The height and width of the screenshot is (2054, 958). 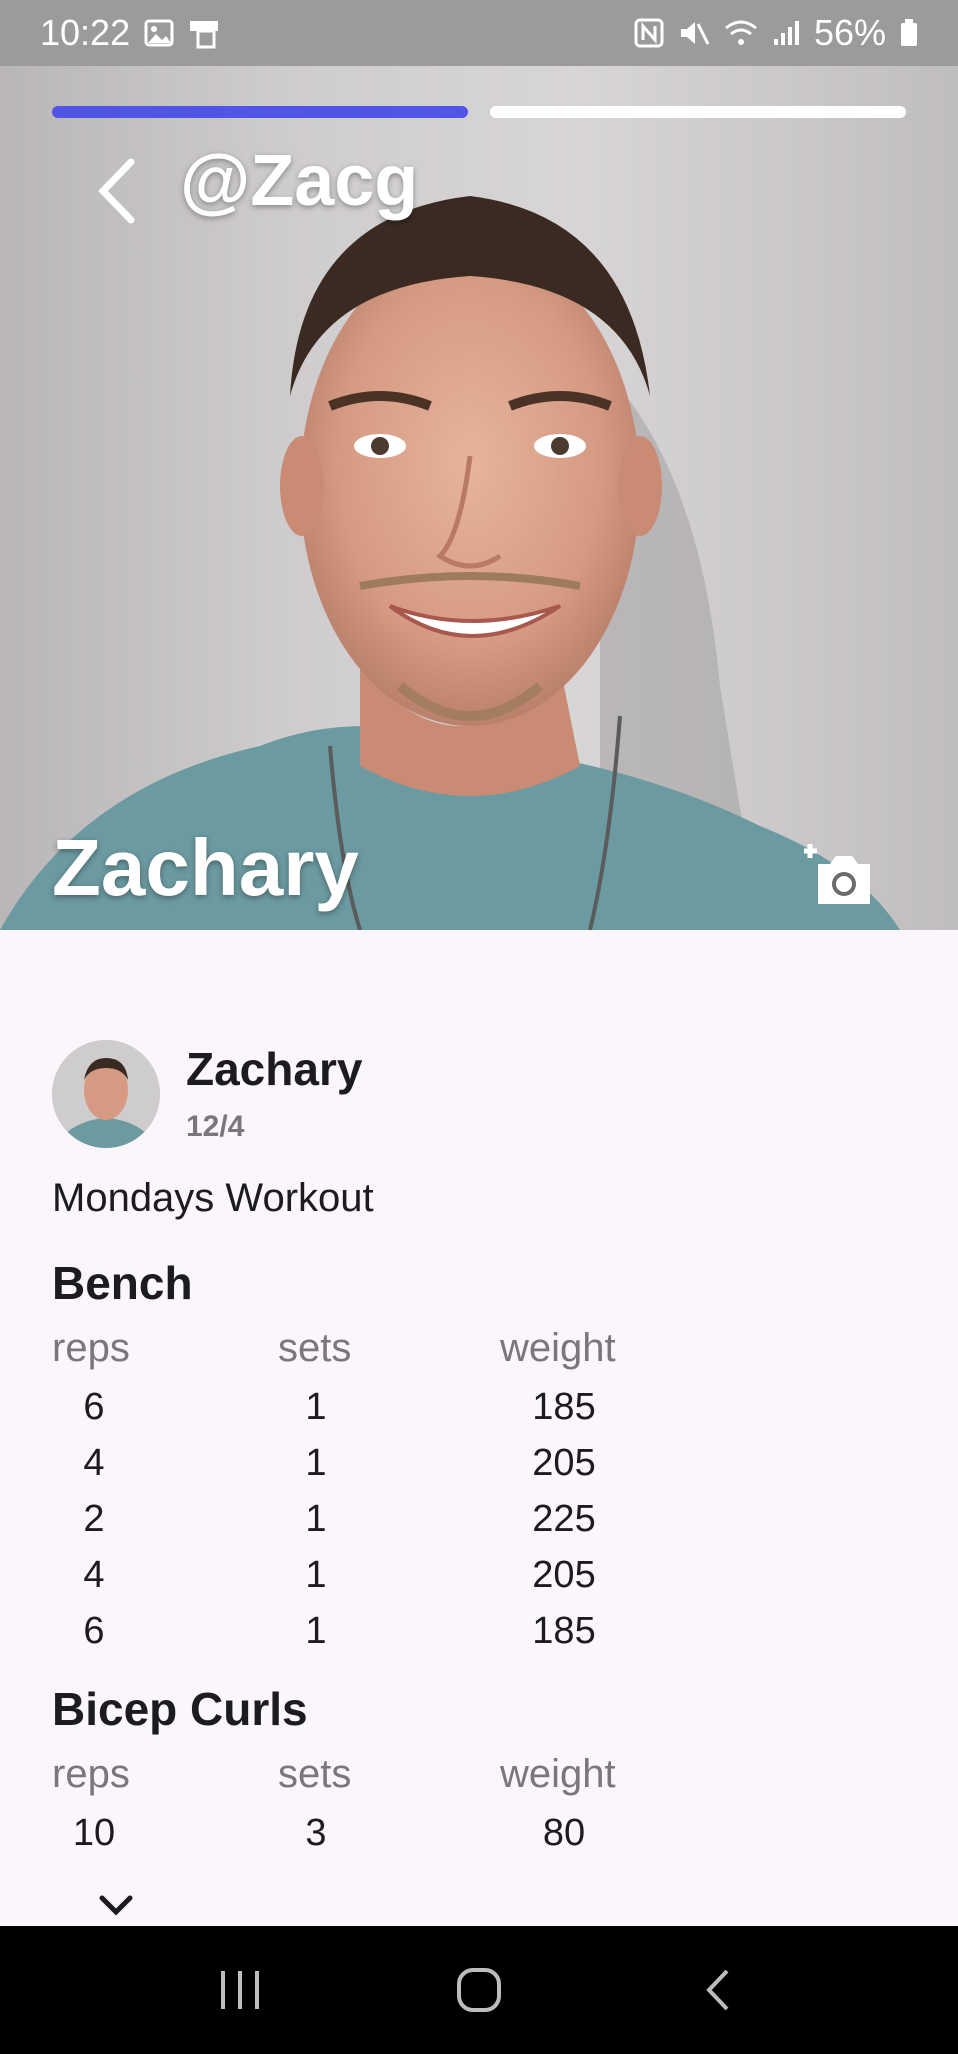 I want to click on story-handle: @Zacg, so click(x=299, y=181).